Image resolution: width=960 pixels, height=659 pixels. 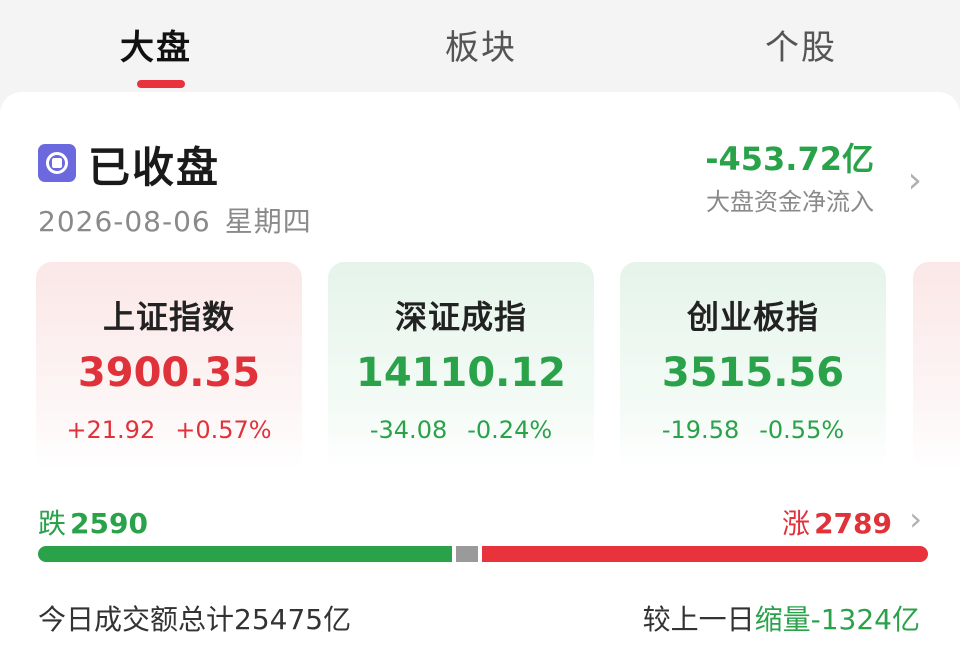 I want to click on compare-type: 缩量, so click(x=782, y=619).